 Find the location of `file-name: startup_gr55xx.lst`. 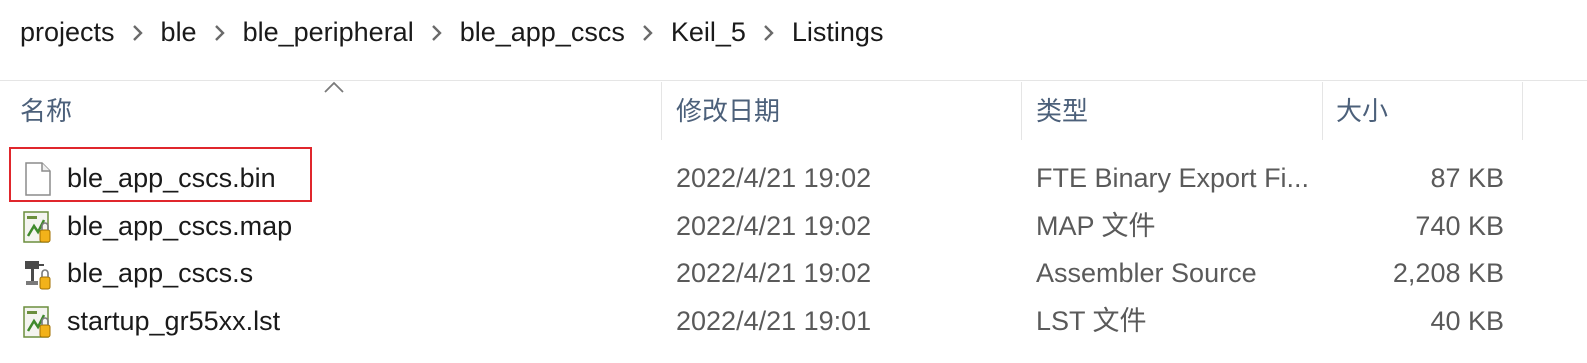

file-name: startup_gr55xx.lst is located at coordinates (173, 321).